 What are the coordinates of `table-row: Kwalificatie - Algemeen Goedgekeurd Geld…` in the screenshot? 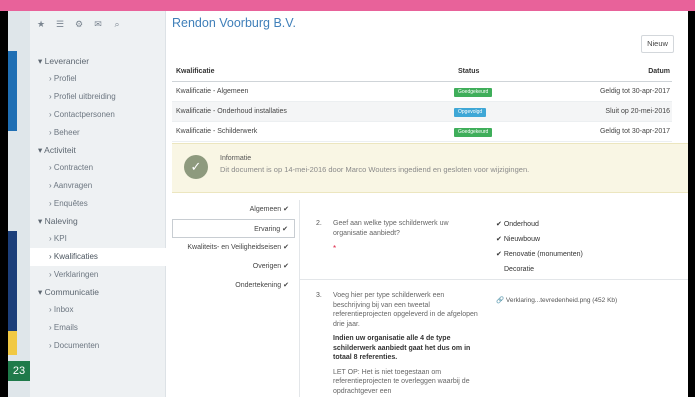 It's located at (422, 92).